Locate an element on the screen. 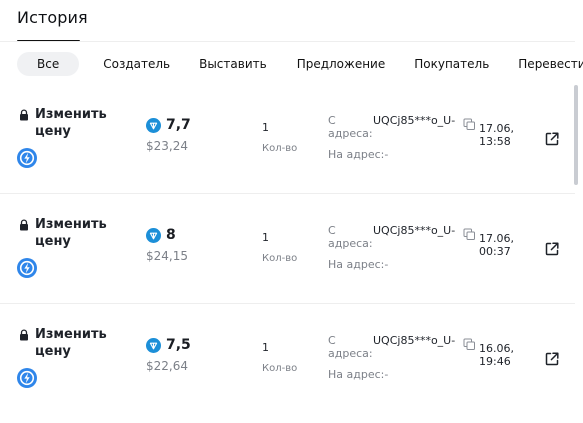 The width and height of the screenshot is (583, 423). price-cell: 7,7 $23,24 is located at coordinates (168, 135).